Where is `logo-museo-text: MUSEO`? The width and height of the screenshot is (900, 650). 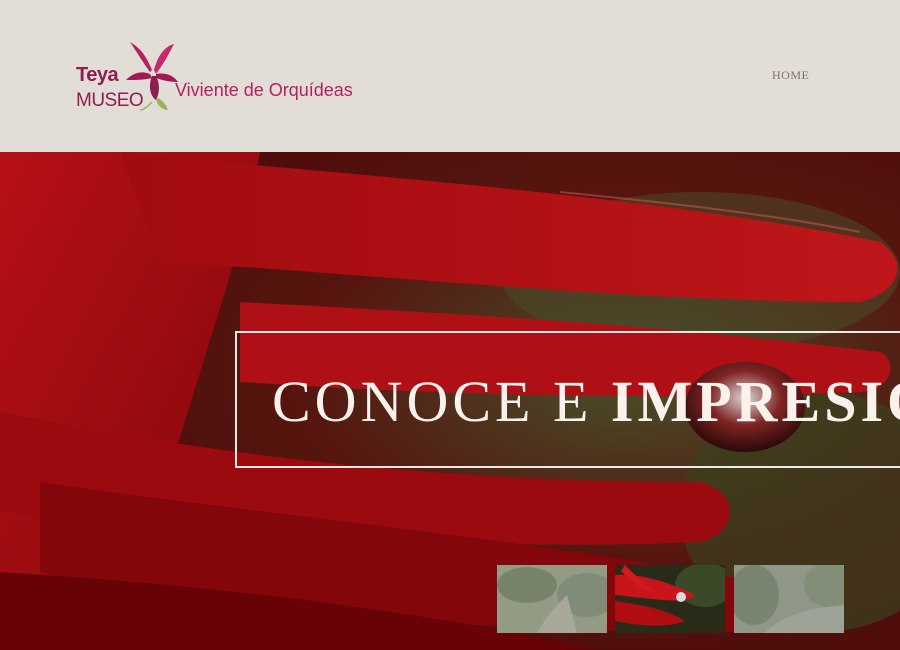 logo-museo-text: MUSEO is located at coordinates (110, 100).